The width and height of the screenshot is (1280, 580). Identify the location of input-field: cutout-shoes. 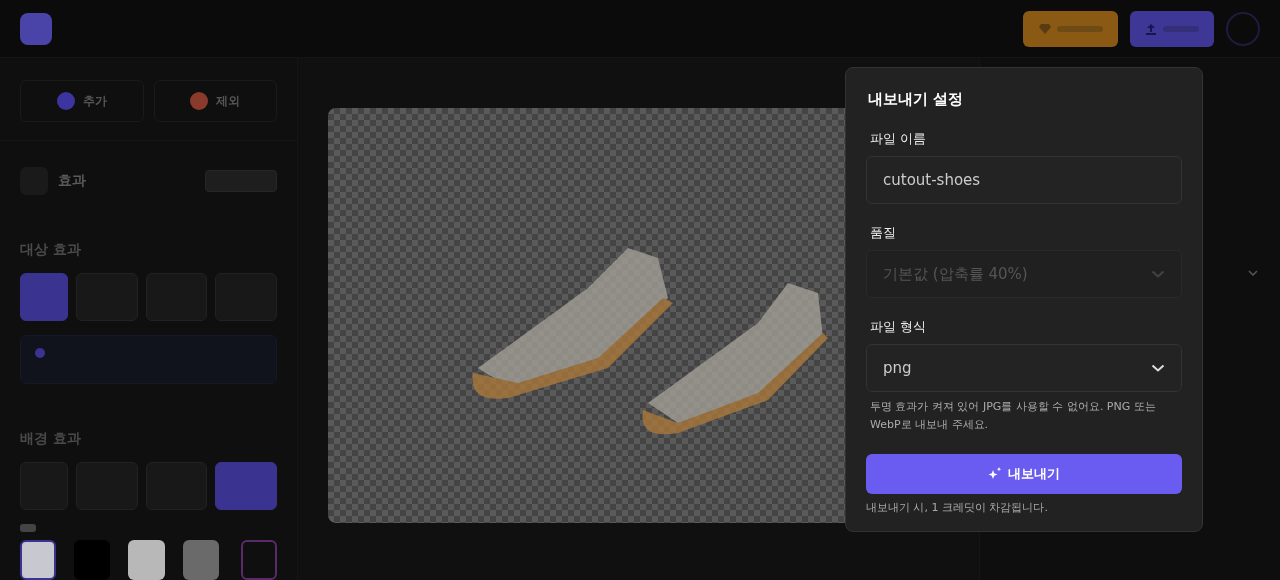
(1024, 180).